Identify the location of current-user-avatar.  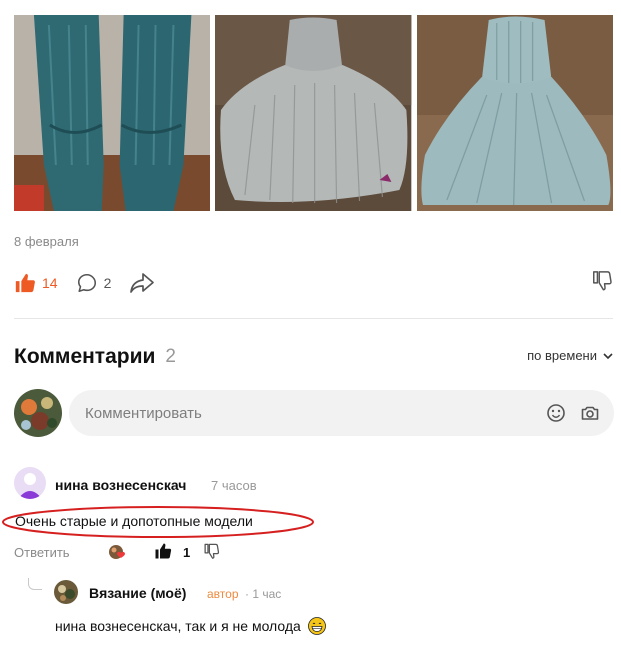
(38, 413).